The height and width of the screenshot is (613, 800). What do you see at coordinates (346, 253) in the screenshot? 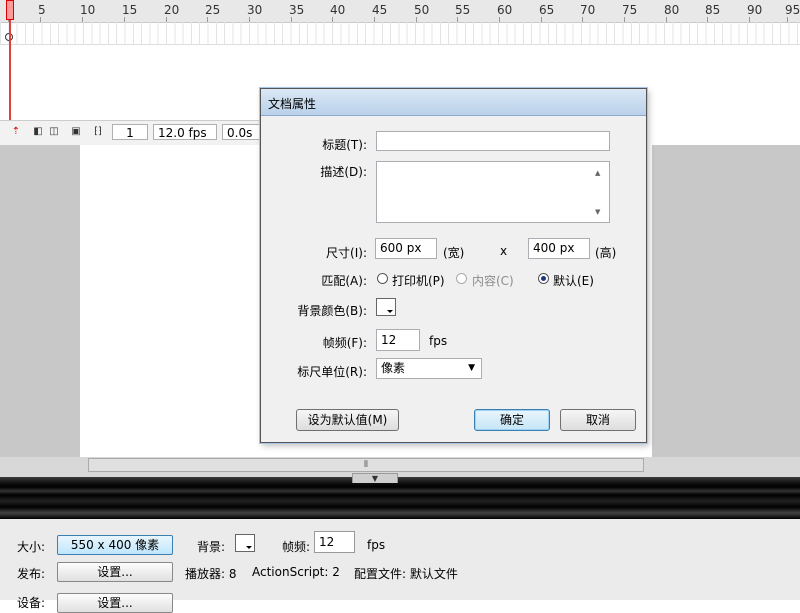
I see `size-label: 尺寸(I):` at bounding box center [346, 253].